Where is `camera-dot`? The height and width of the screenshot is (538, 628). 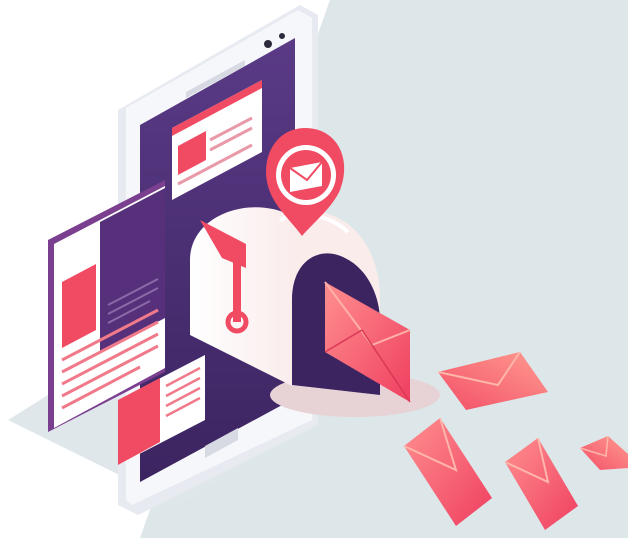
camera-dot is located at coordinates (268, 44).